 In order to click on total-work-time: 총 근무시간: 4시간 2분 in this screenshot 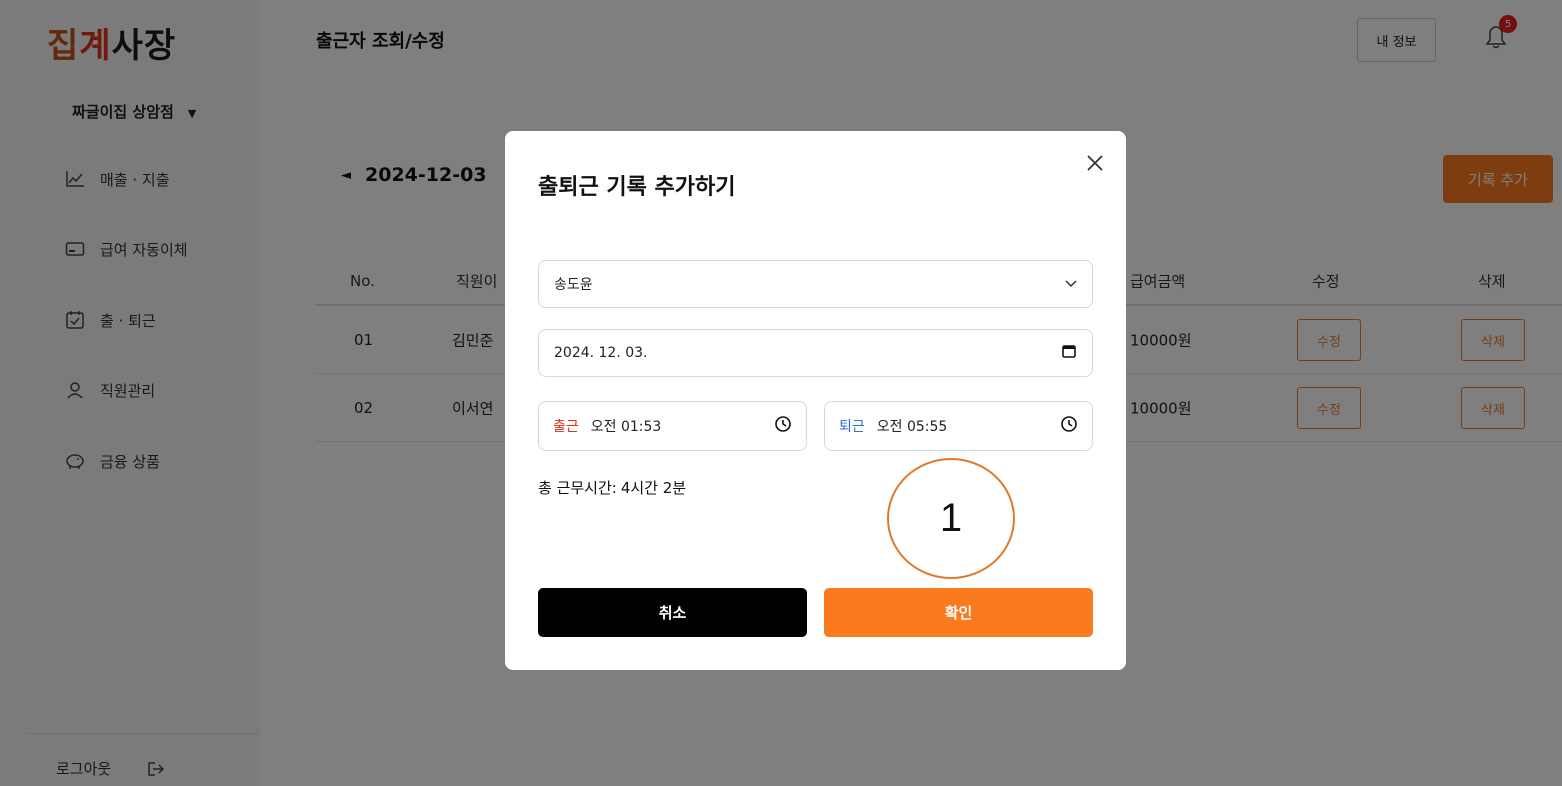, I will do `click(612, 487)`.